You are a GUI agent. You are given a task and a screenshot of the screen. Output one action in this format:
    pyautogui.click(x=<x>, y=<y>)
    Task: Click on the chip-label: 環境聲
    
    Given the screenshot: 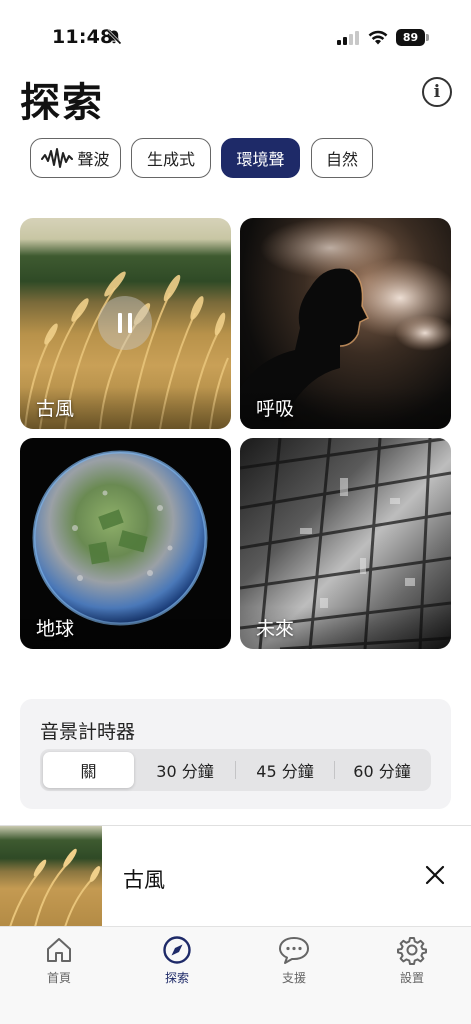 What is the action you would take?
    pyautogui.click(x=260, y=159)
    